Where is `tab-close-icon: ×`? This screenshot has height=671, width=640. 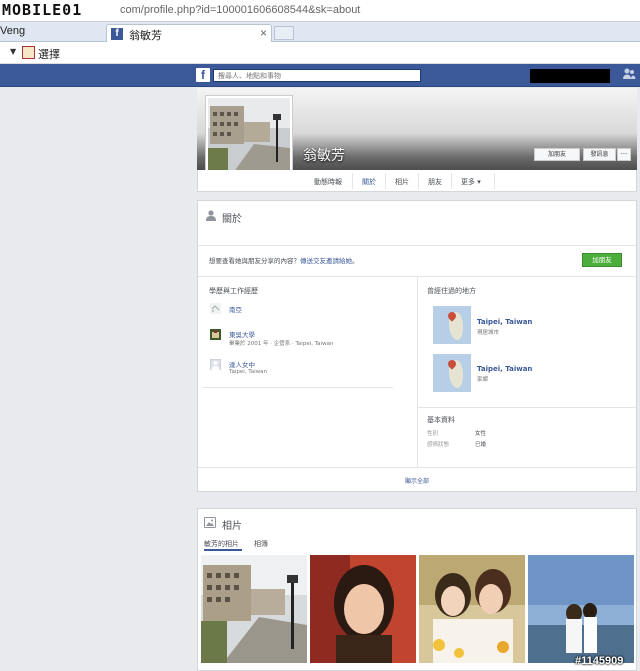
tab-close-icon: × is located at coordinates (263, 33).